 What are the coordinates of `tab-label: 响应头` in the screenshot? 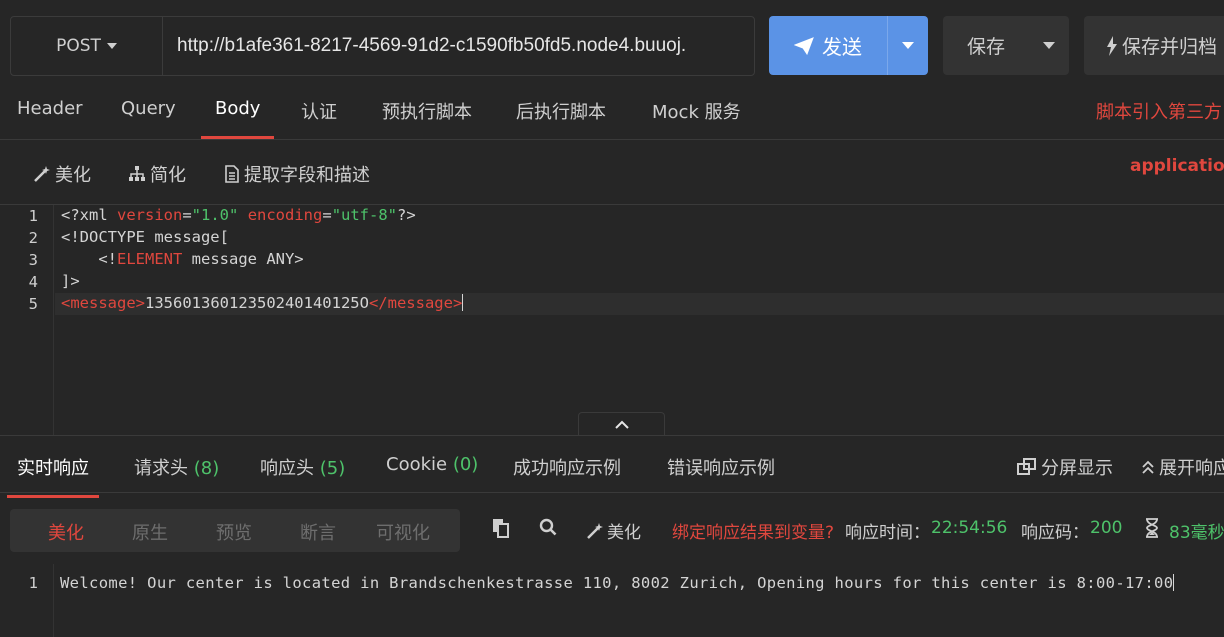 It's located at (287, 468).